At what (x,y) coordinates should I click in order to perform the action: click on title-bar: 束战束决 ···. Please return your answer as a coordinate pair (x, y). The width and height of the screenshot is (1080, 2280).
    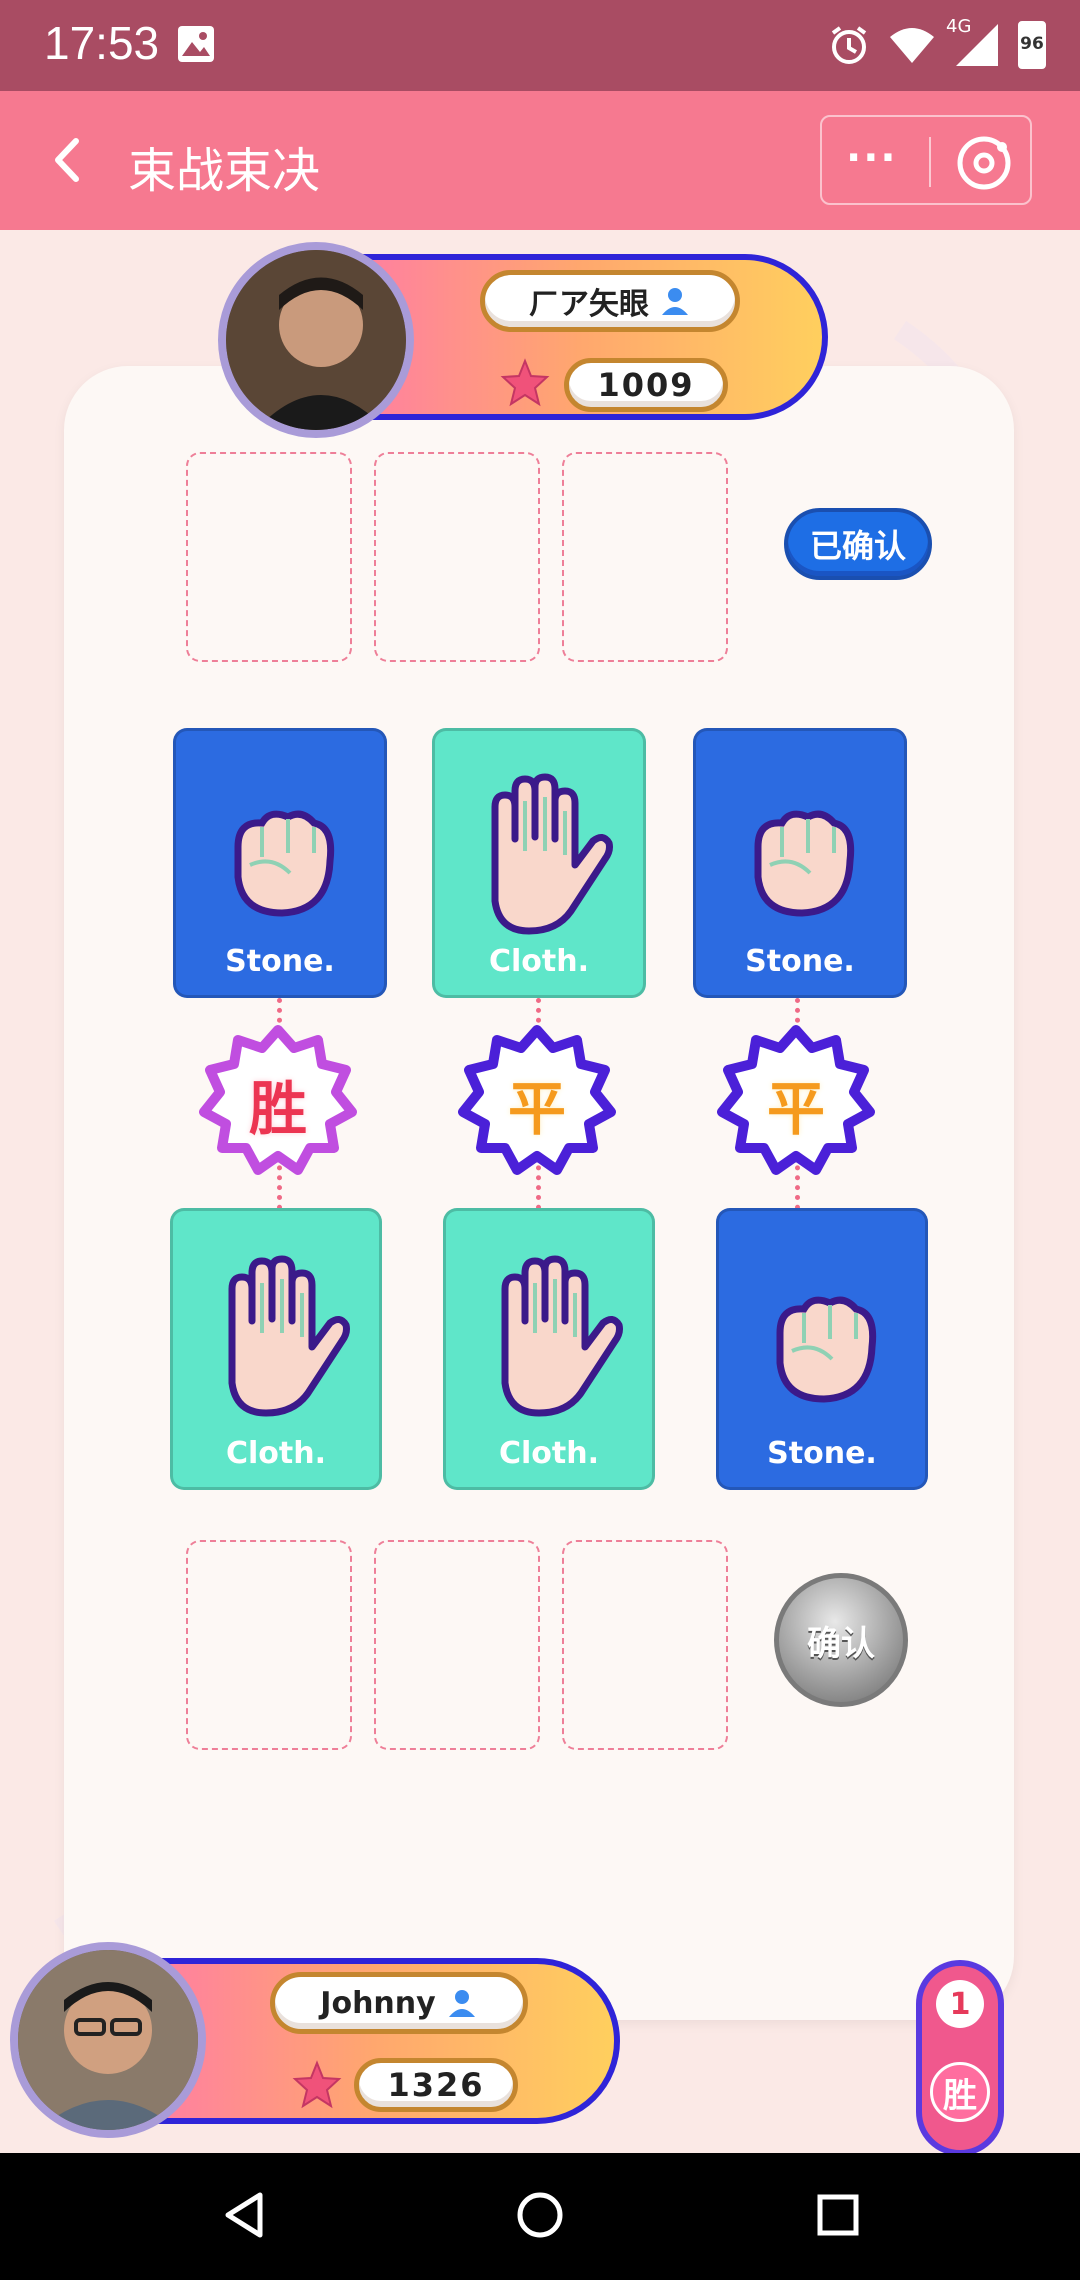
    Looking at the image, I should click on (540, 160).